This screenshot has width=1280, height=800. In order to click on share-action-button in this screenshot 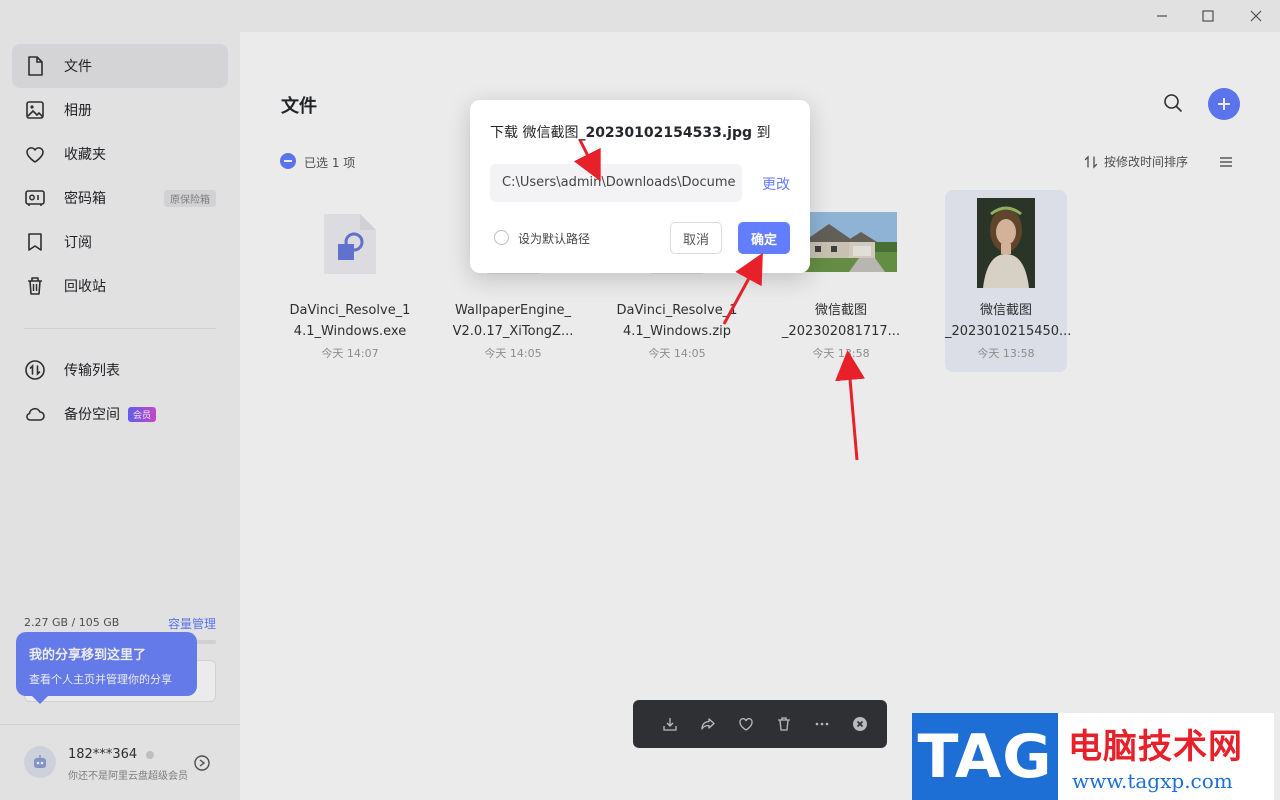, I will do `click(708, 724)`.